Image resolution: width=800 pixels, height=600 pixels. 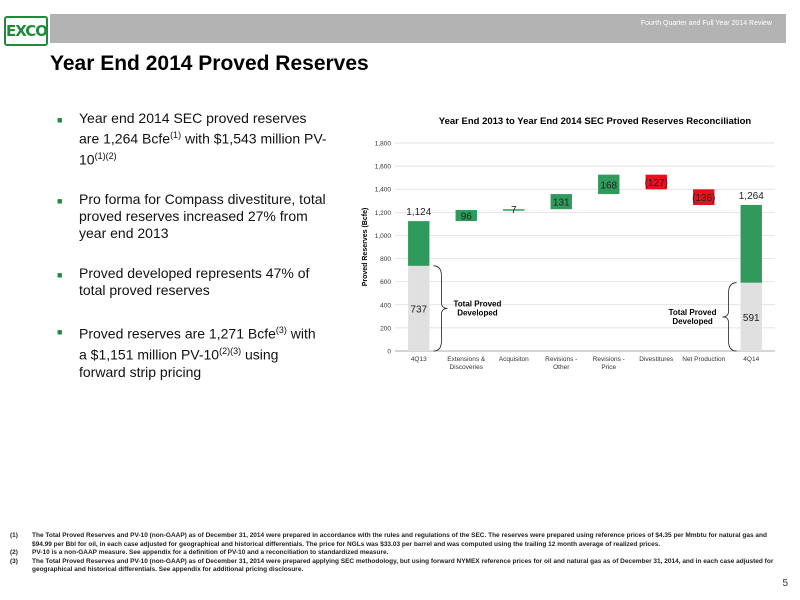 What do you see at coordinates (281, 330) in the screenshot?
I see `bullet-superscript: (3)` at bounding box center [281, 330].